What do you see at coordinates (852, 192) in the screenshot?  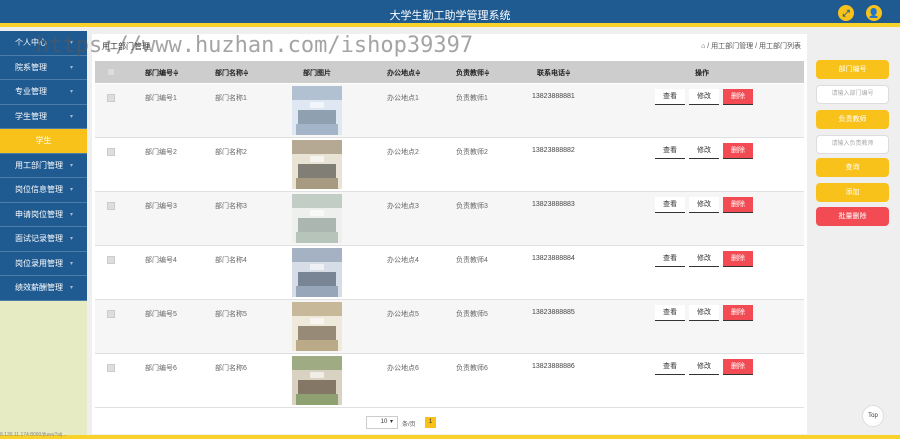 I see `add-button: 添加` at bounding box center [852, 192].